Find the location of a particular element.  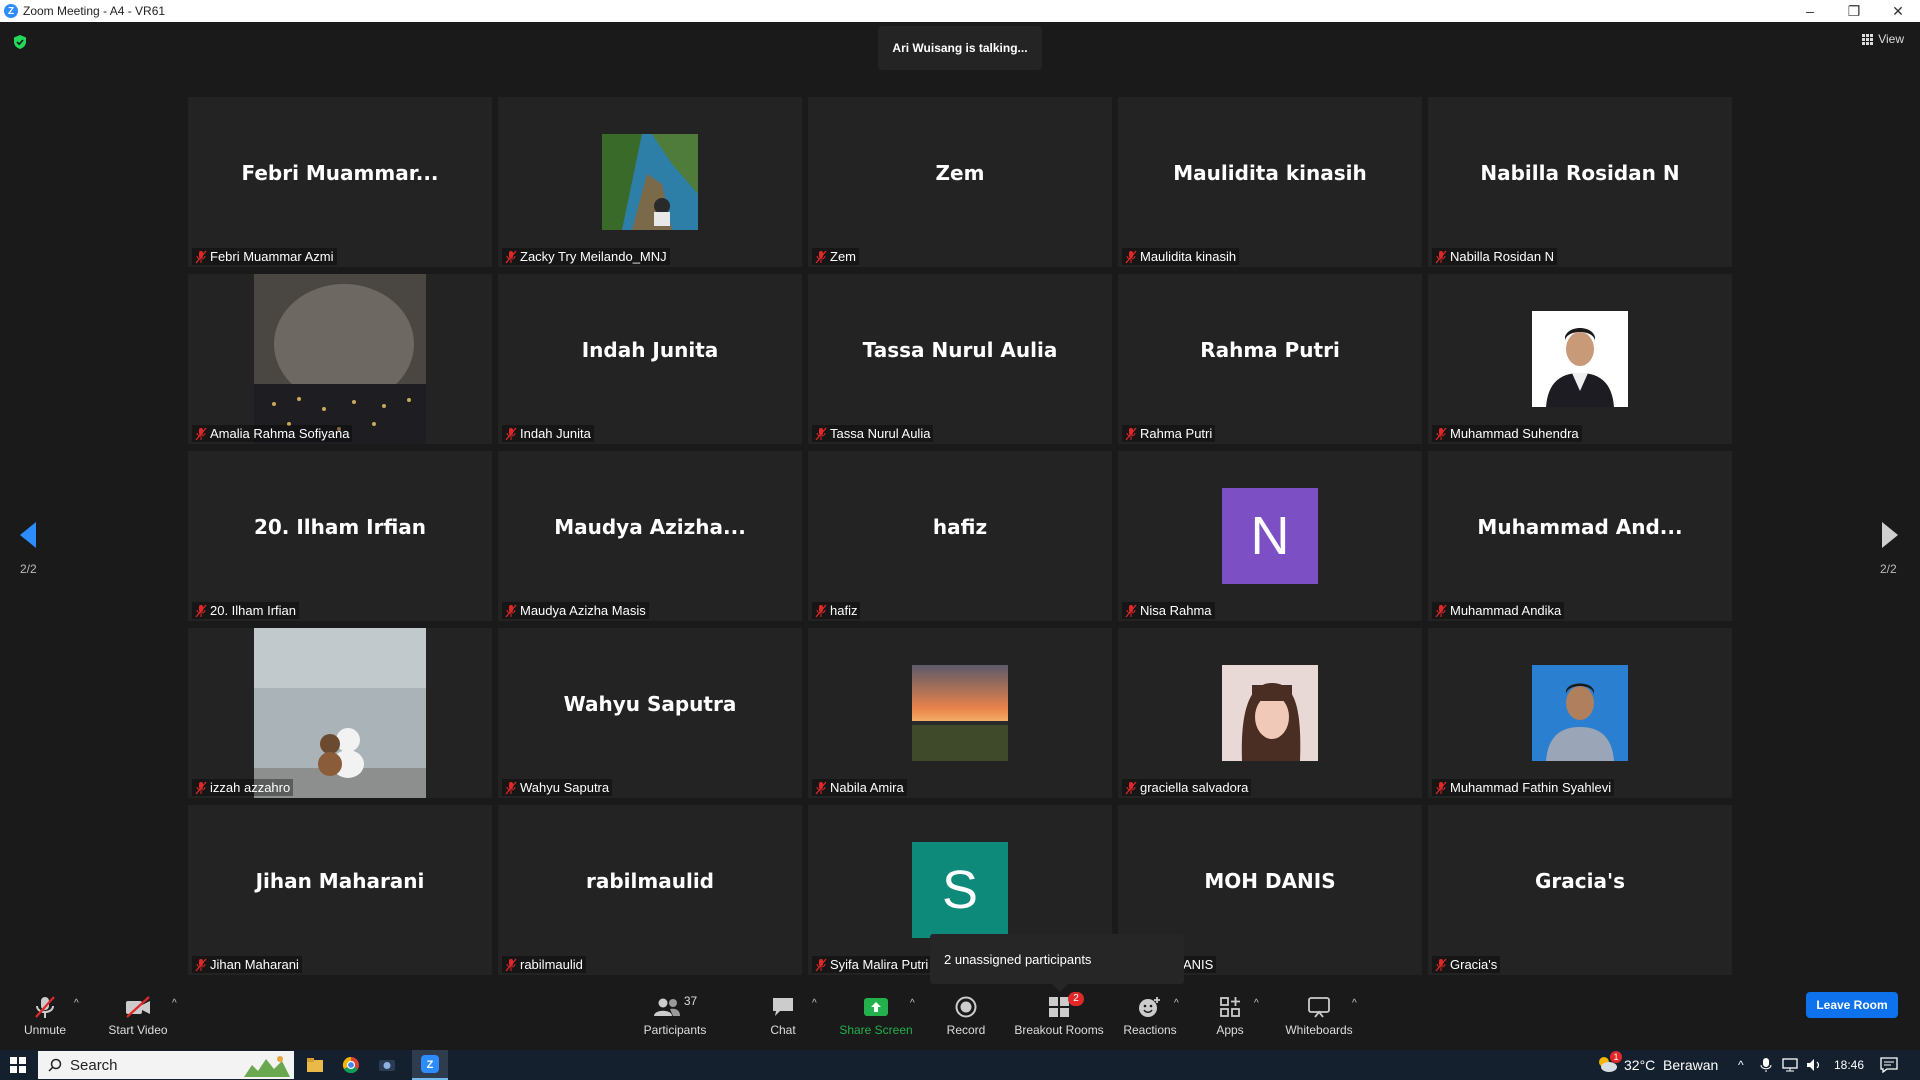

participant-name-label: Wahyu Saputra is located at coordinates (557, 787).